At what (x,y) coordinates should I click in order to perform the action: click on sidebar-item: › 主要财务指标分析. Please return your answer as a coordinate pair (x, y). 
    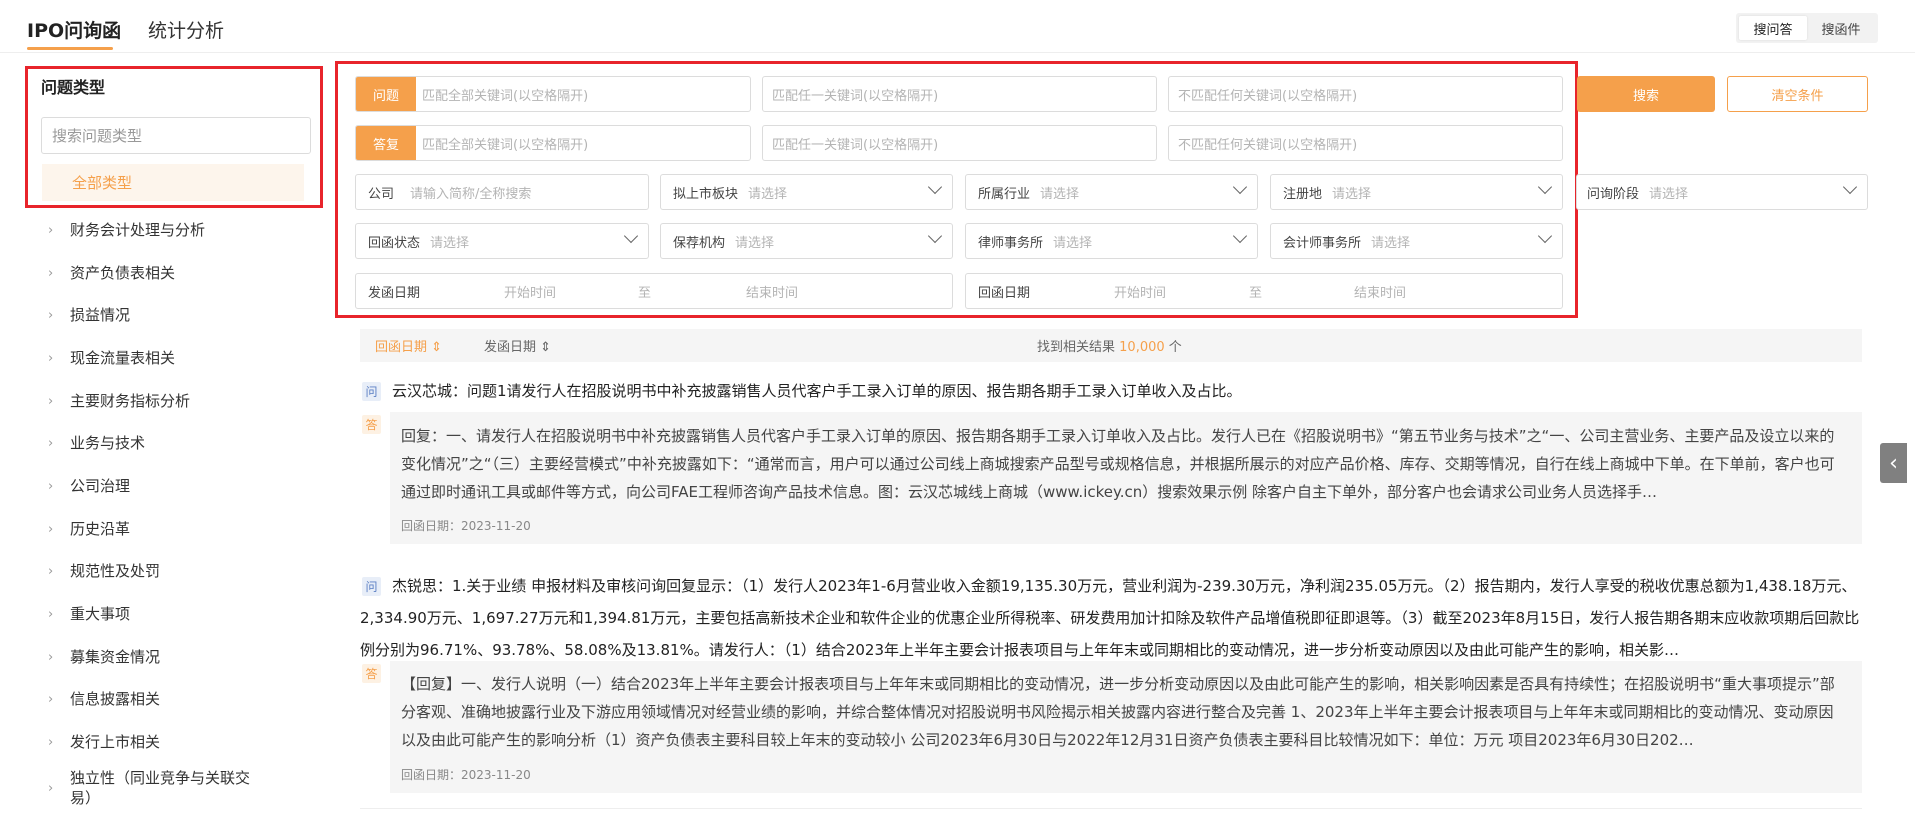
    Looking at the image, I should click on (176, 401).